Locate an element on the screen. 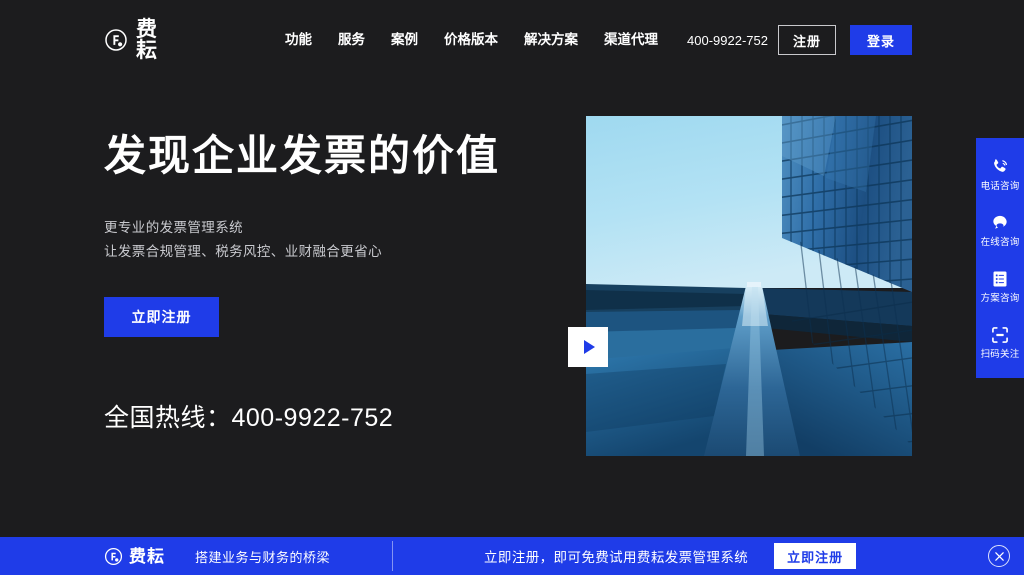 The image size is (1024, 575). main-navigation: 功能 服务 案例 价格版本 解决方案 渠道代理 400-9922-752 is located at coordinates (525, 40).